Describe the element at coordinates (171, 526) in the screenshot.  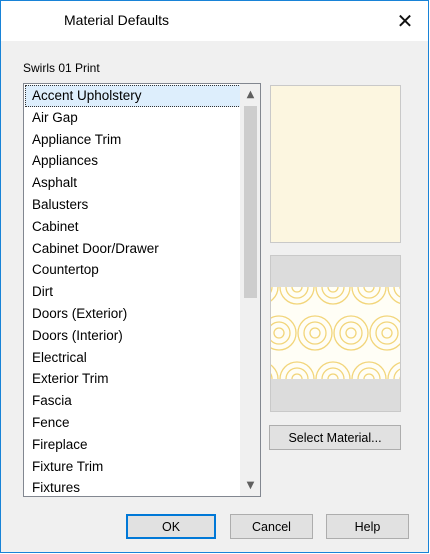
I see `ok-button: OK` at that location.